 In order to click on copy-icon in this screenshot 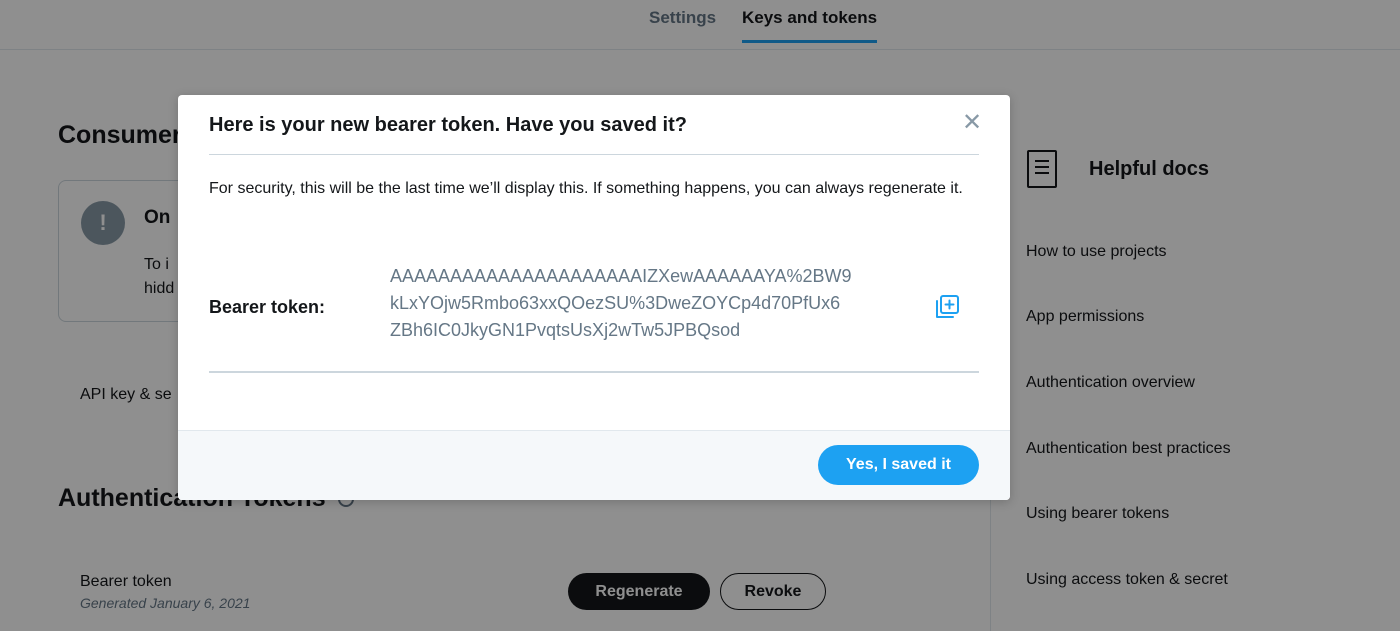, I will do `click(947, 307)`.